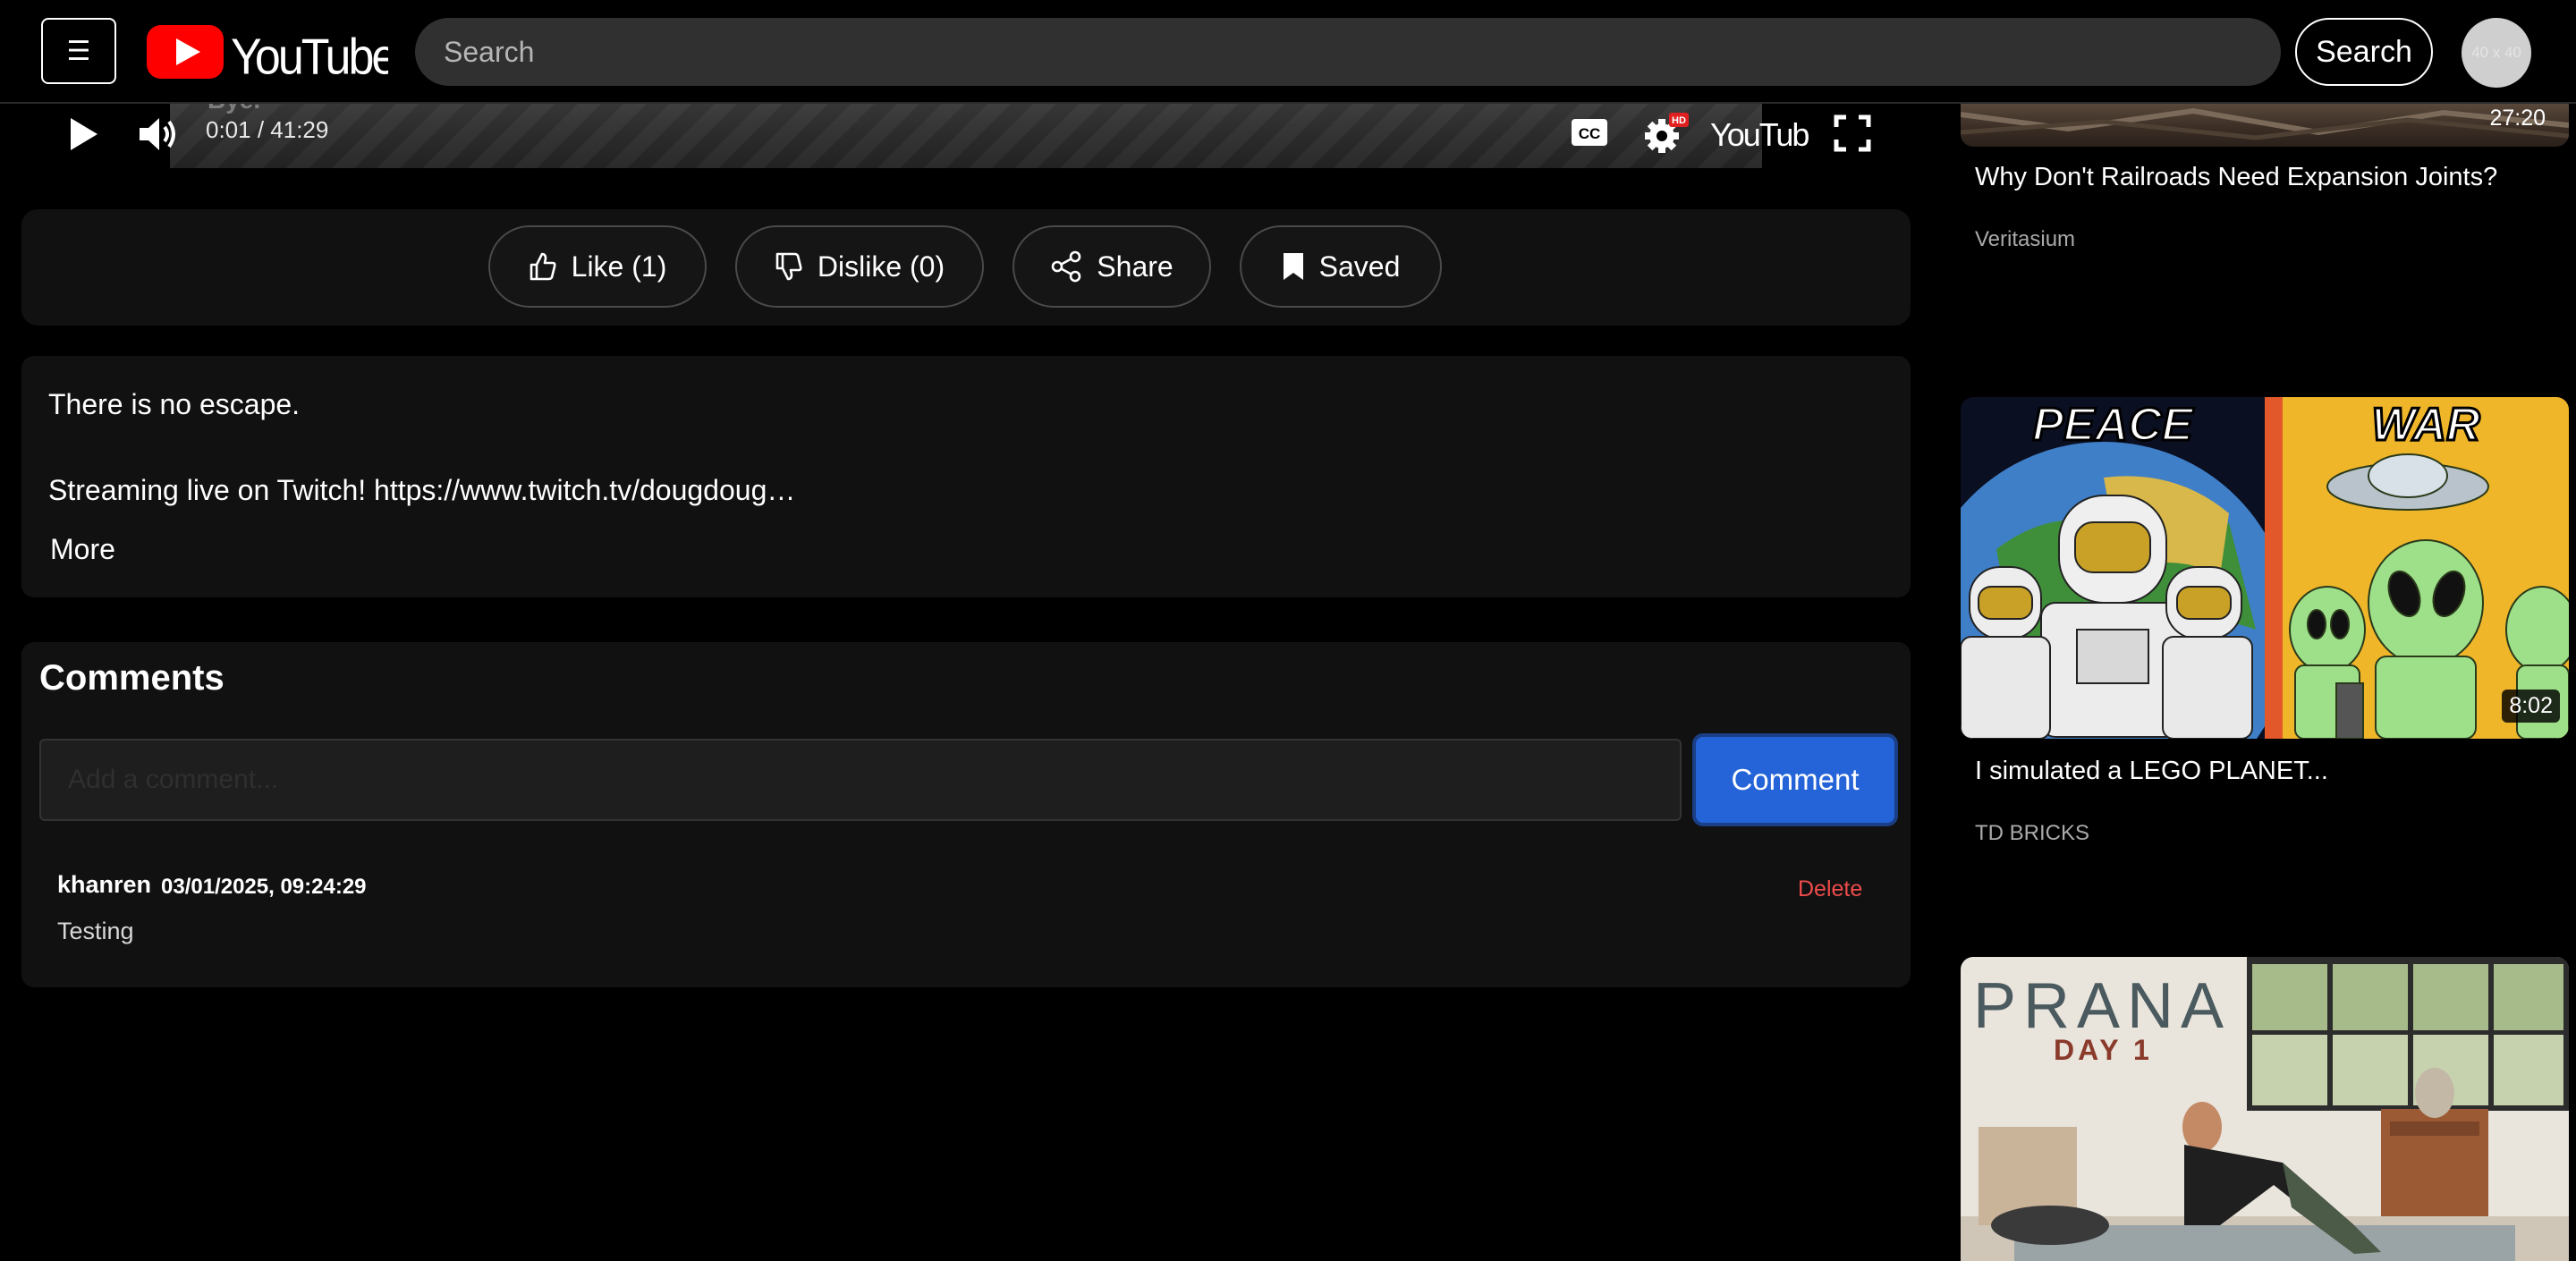 The image size is (2576, 1261). I want to click on share-icon, so click(1066, 266).